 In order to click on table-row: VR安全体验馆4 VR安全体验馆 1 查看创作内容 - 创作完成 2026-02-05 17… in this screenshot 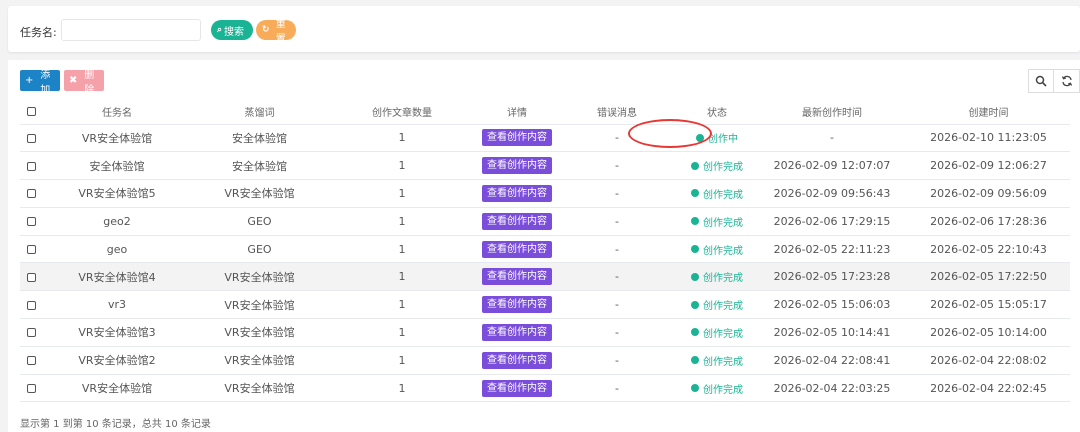, I will do `click(545, 277)`.